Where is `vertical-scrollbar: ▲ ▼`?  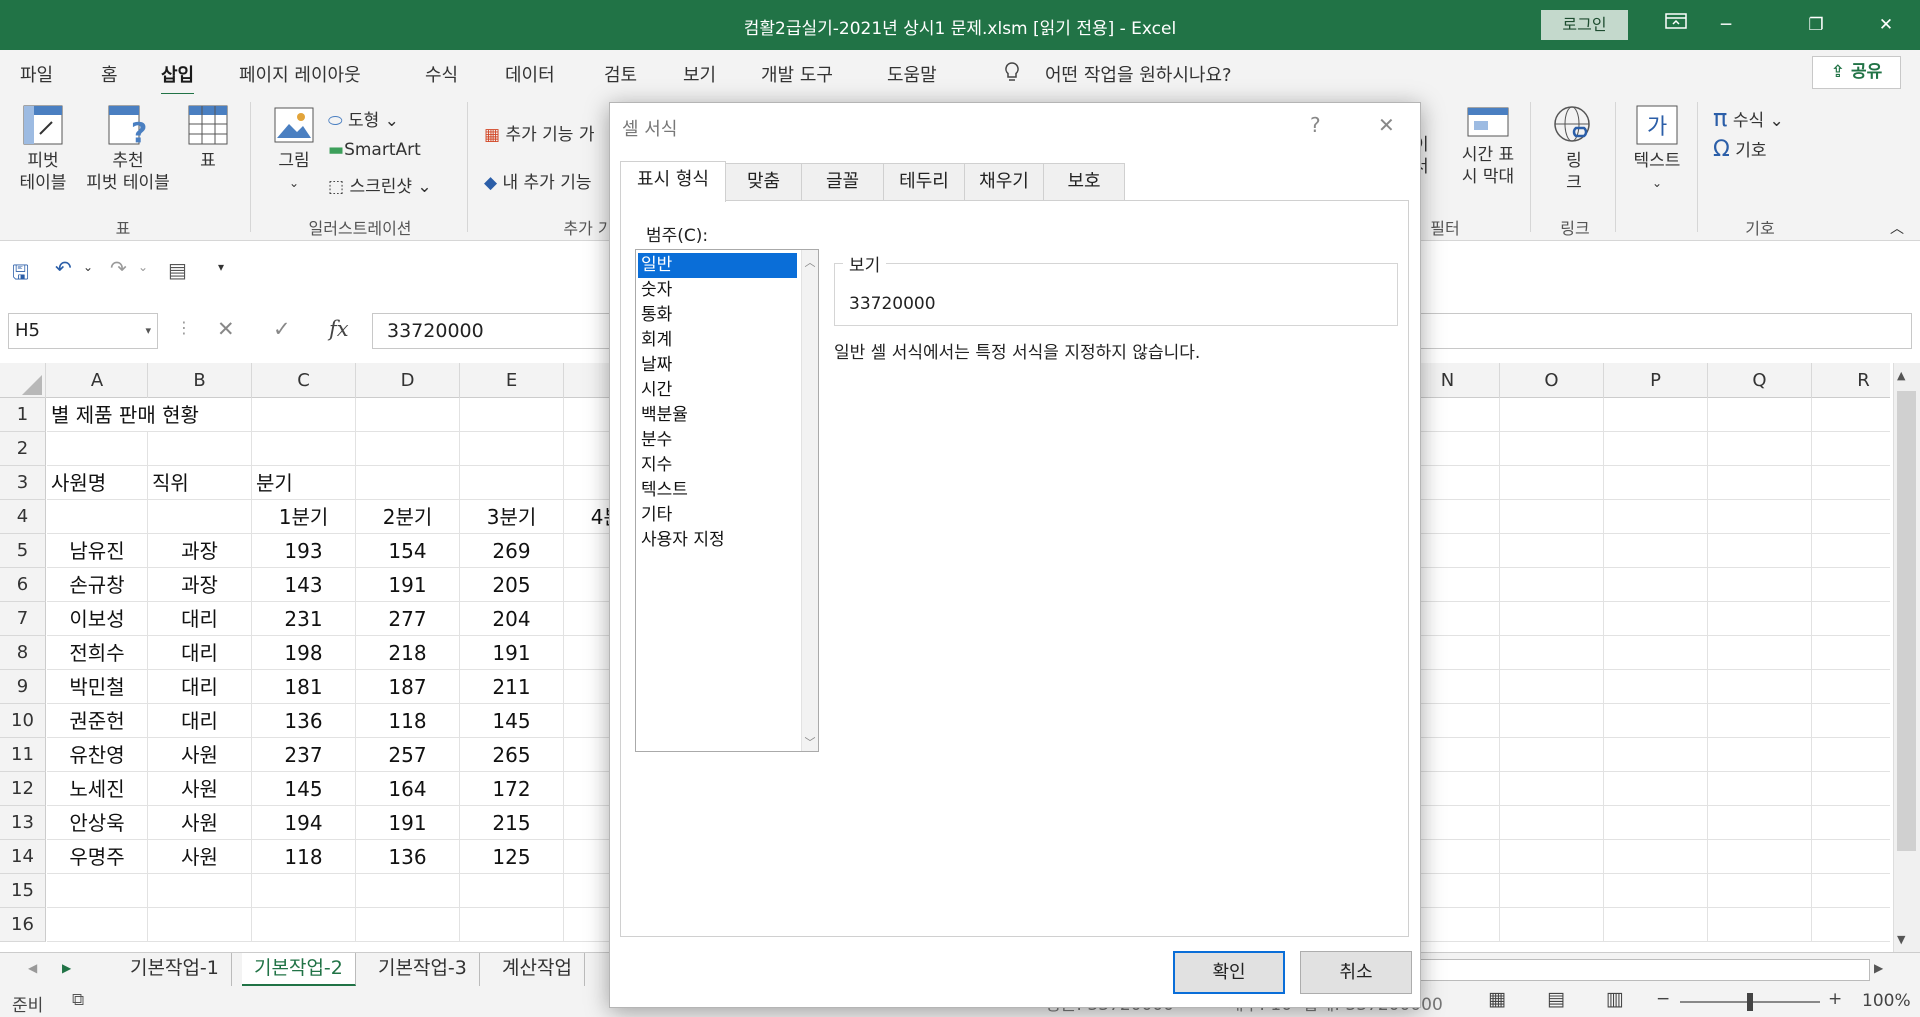
vertical-scrollbar: ▲ ▼ is located at coordinates (1906, 658).